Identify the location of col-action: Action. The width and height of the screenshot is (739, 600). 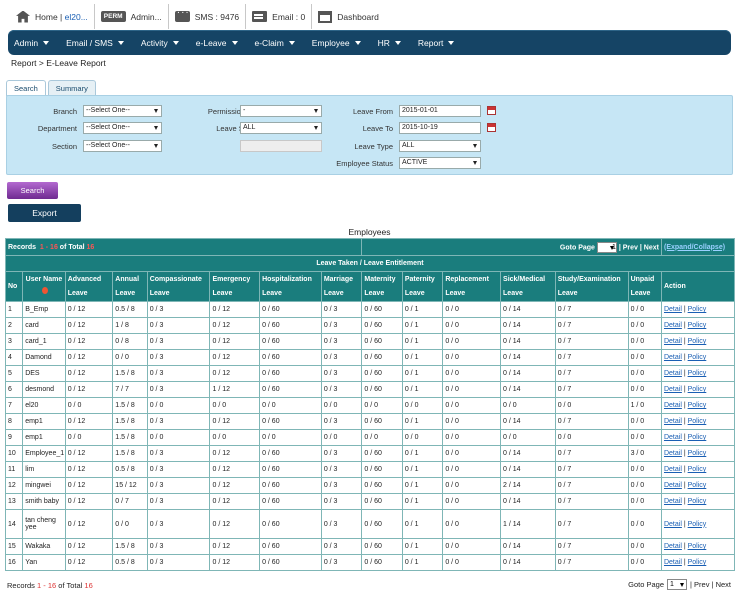
(698, 286).